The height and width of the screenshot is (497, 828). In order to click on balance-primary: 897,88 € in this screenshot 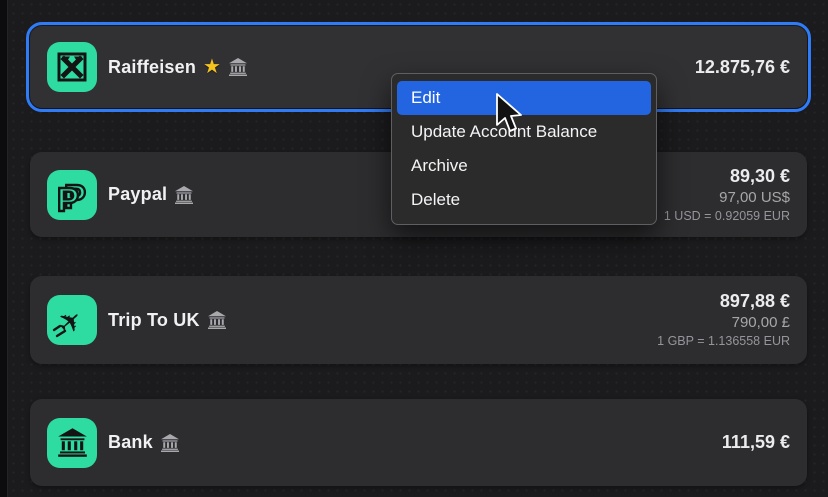, I will do `click(754, 301)`.